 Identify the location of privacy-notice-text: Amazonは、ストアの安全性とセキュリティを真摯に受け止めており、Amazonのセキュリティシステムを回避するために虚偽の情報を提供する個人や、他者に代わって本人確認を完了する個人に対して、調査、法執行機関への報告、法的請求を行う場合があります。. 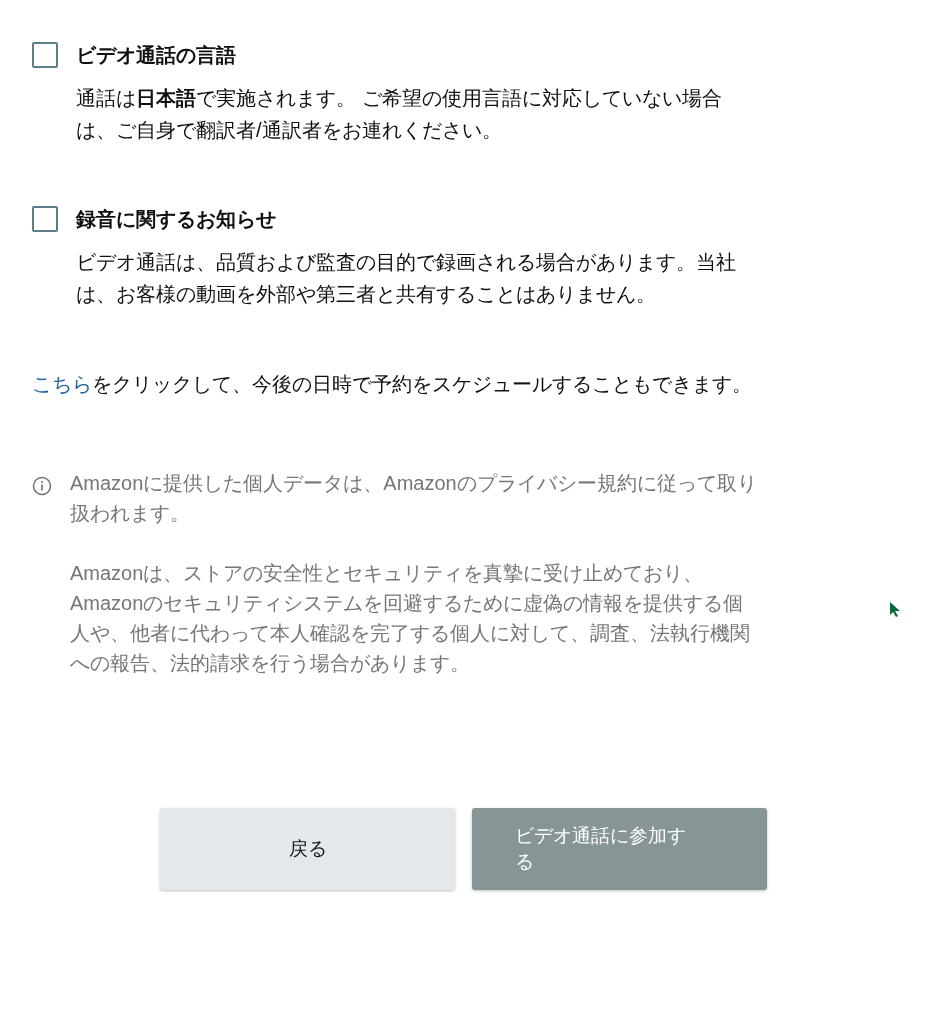
(410, 618).